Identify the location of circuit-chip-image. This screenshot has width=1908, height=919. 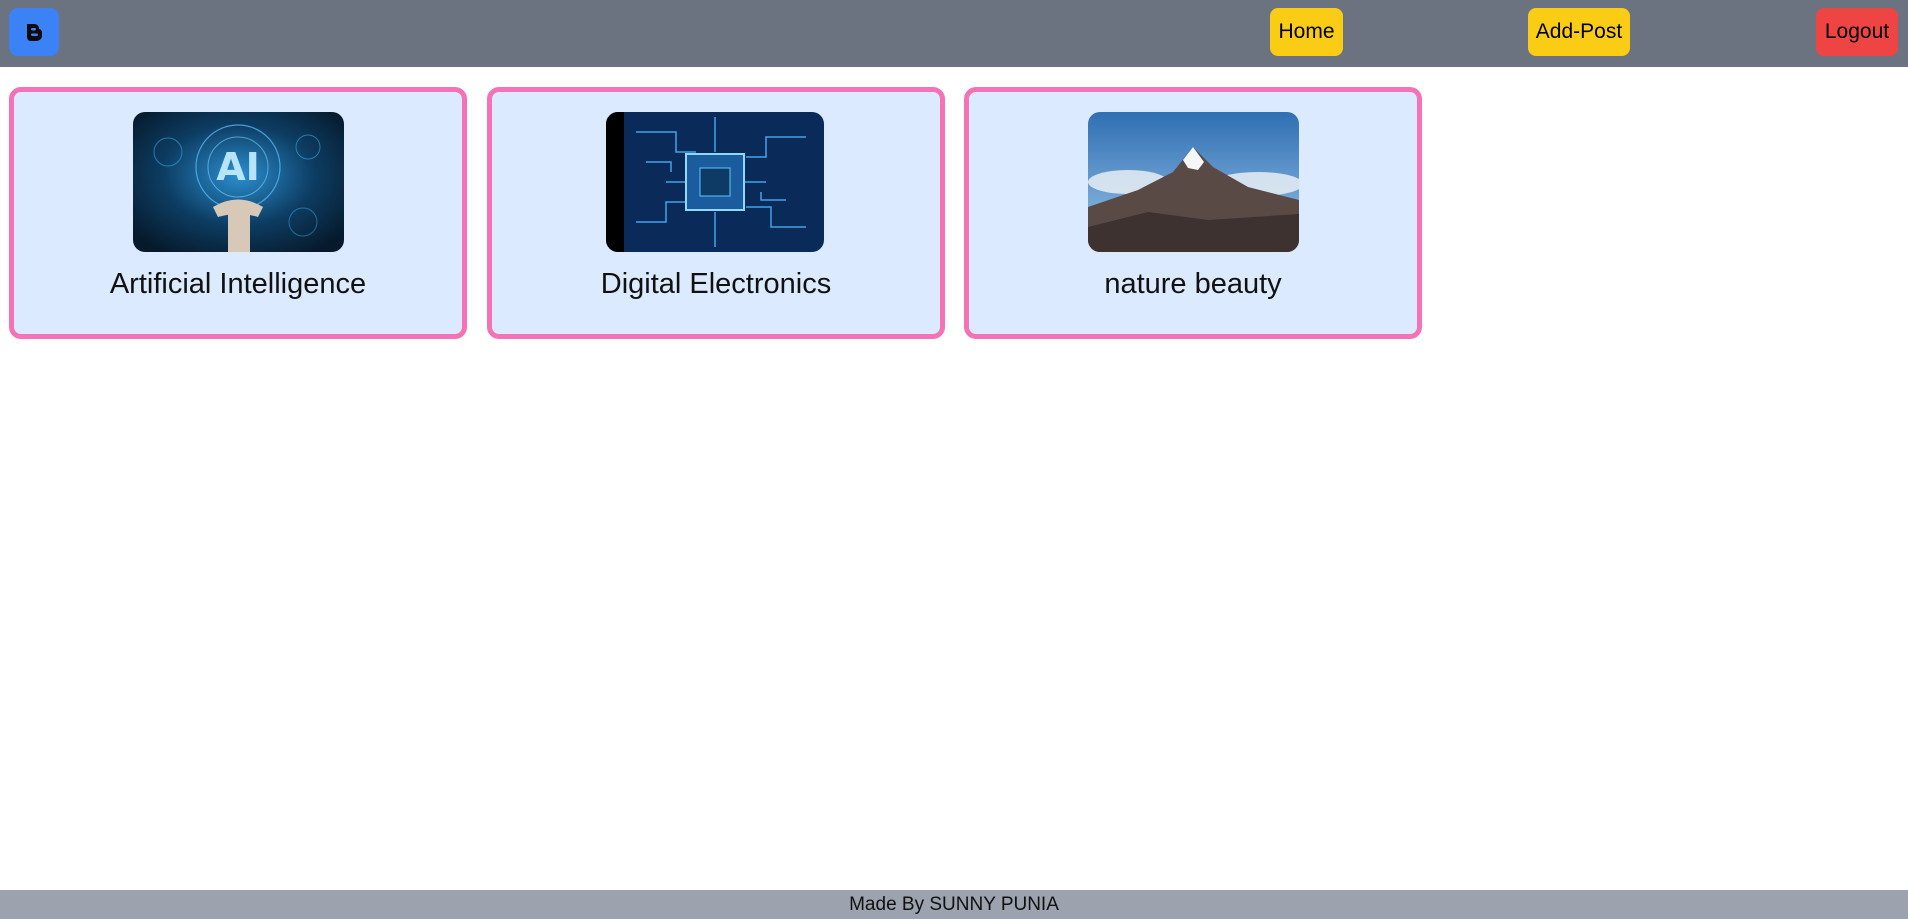
(715, 182).